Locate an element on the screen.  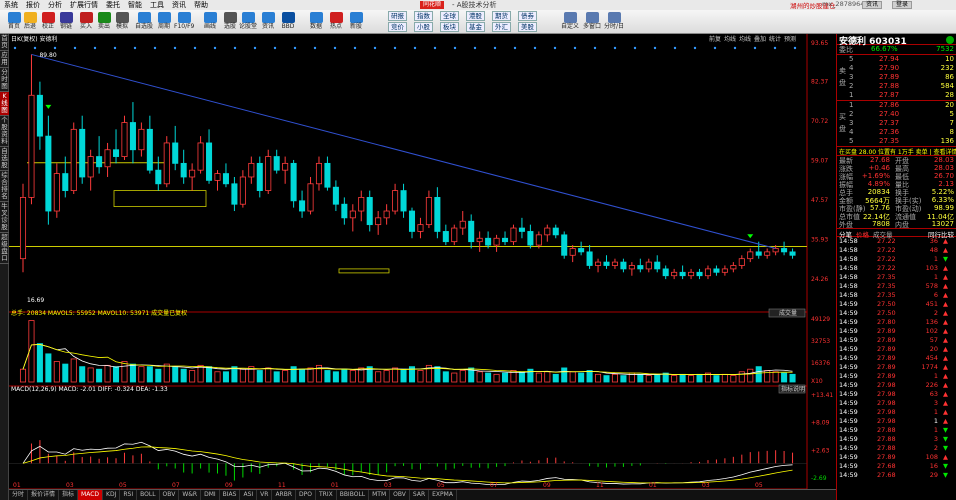
kline-tag-2: 均线 is located at coordinates (745, 39).